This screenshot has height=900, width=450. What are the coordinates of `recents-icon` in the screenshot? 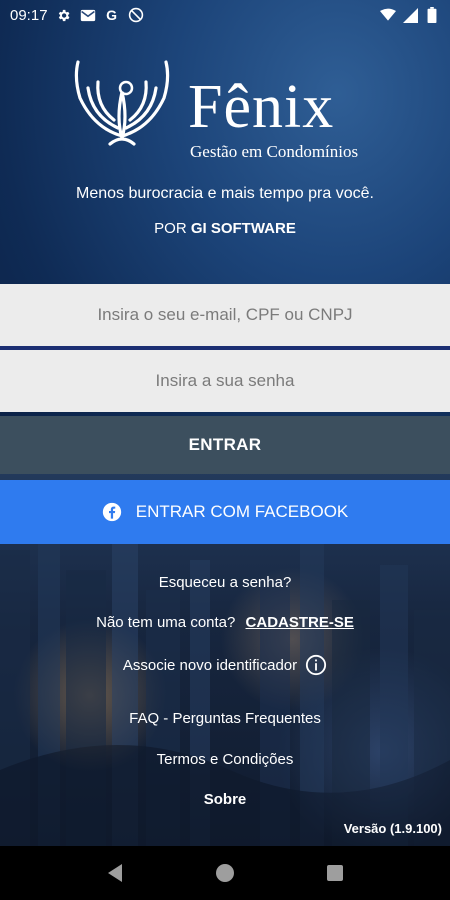 It's located at (335, 873).